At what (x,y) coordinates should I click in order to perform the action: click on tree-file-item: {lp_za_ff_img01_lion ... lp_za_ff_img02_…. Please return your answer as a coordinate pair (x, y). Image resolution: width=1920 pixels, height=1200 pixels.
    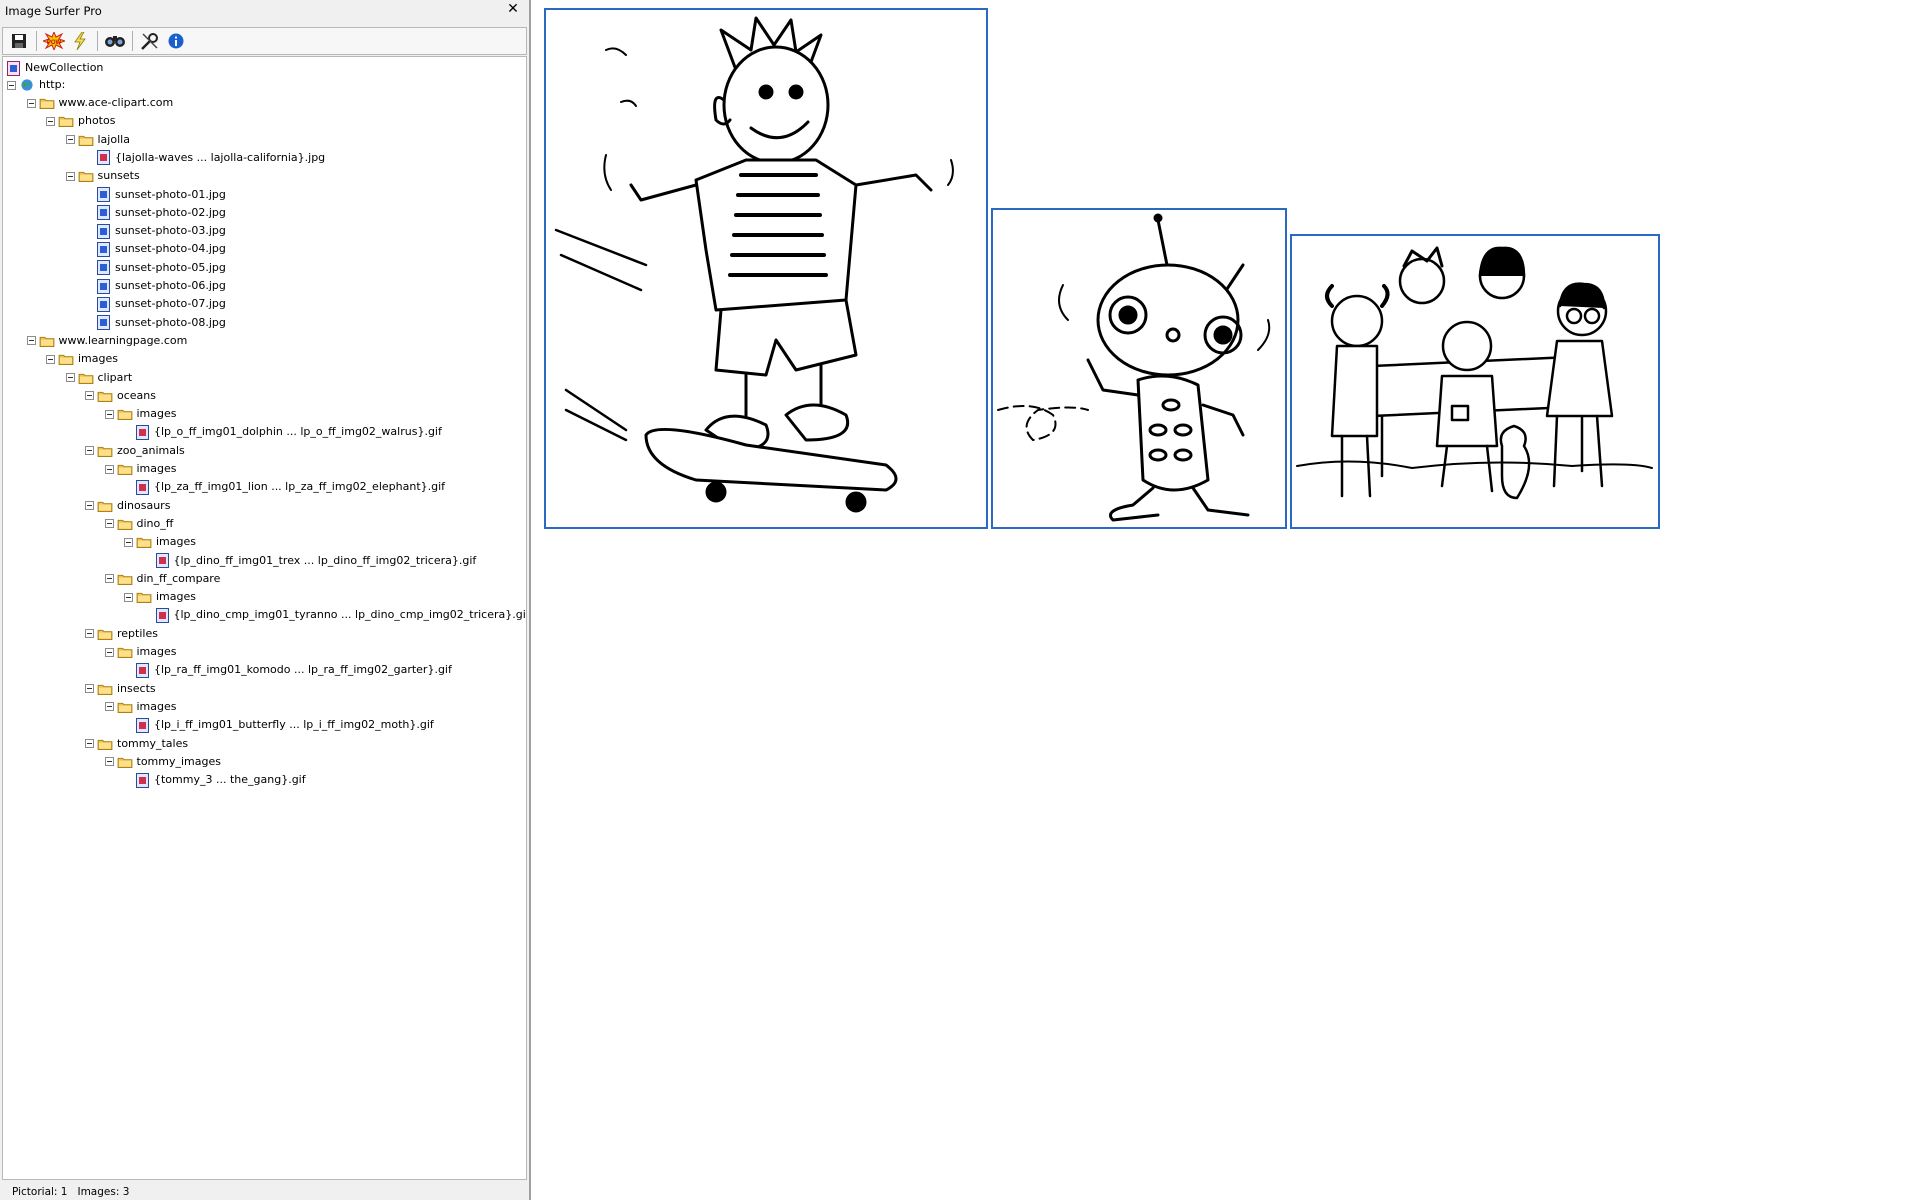
    Looking at the image, I should click on (284, 487).